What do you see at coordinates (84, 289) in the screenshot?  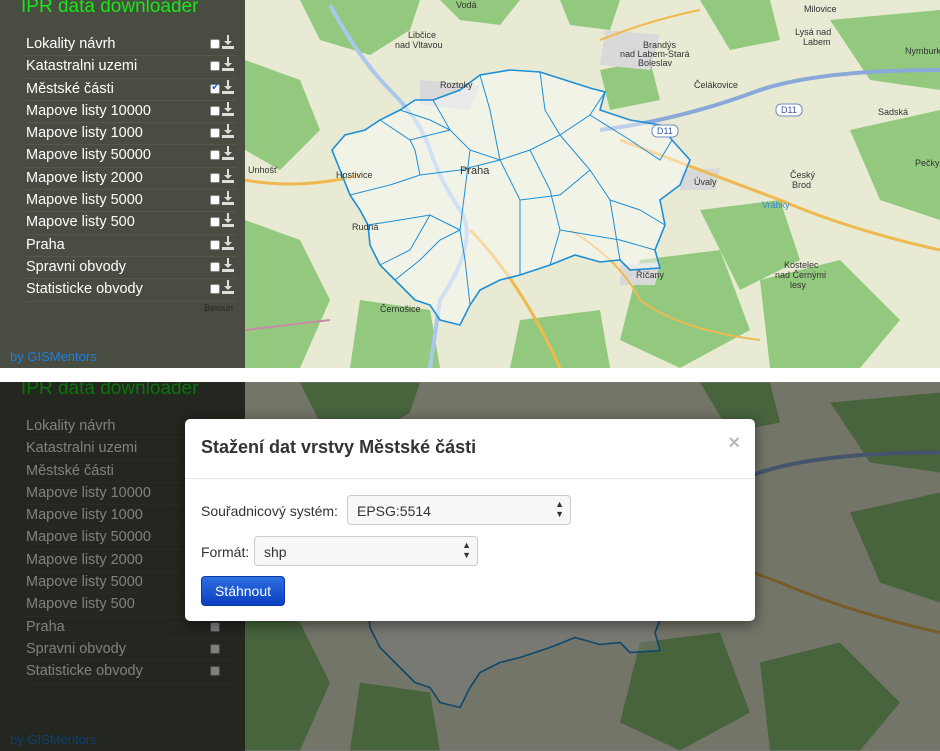 I see `layer-label: Statisticke obvody` at bounding box center [84, 289].